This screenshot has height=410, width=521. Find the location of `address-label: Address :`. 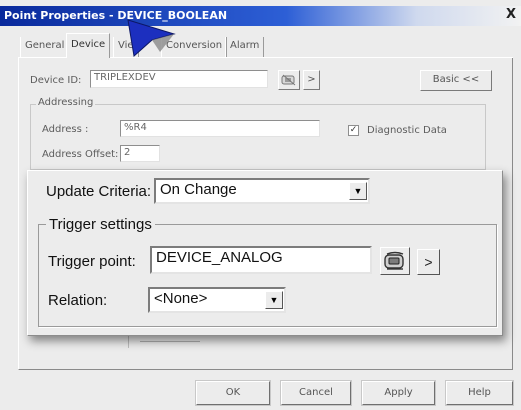

address-label: Address : is located at coordinates (65, 129).